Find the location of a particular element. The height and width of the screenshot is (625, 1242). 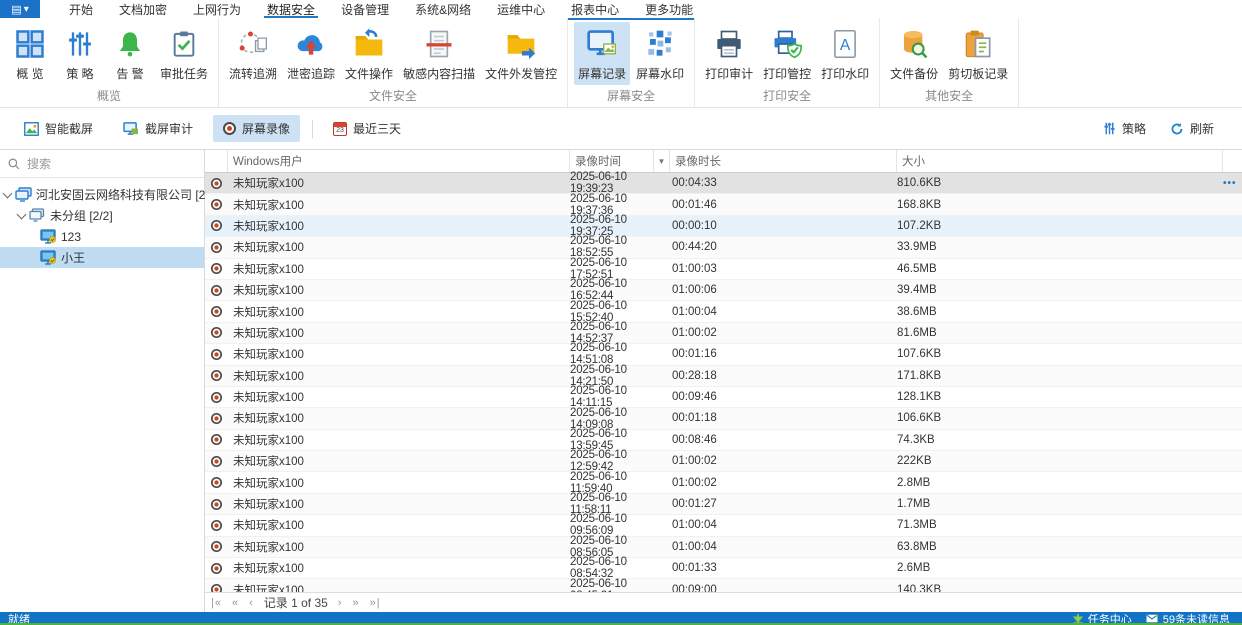

screen-watermark-button: 屏幕水印 is located at coordinates (660, 53).